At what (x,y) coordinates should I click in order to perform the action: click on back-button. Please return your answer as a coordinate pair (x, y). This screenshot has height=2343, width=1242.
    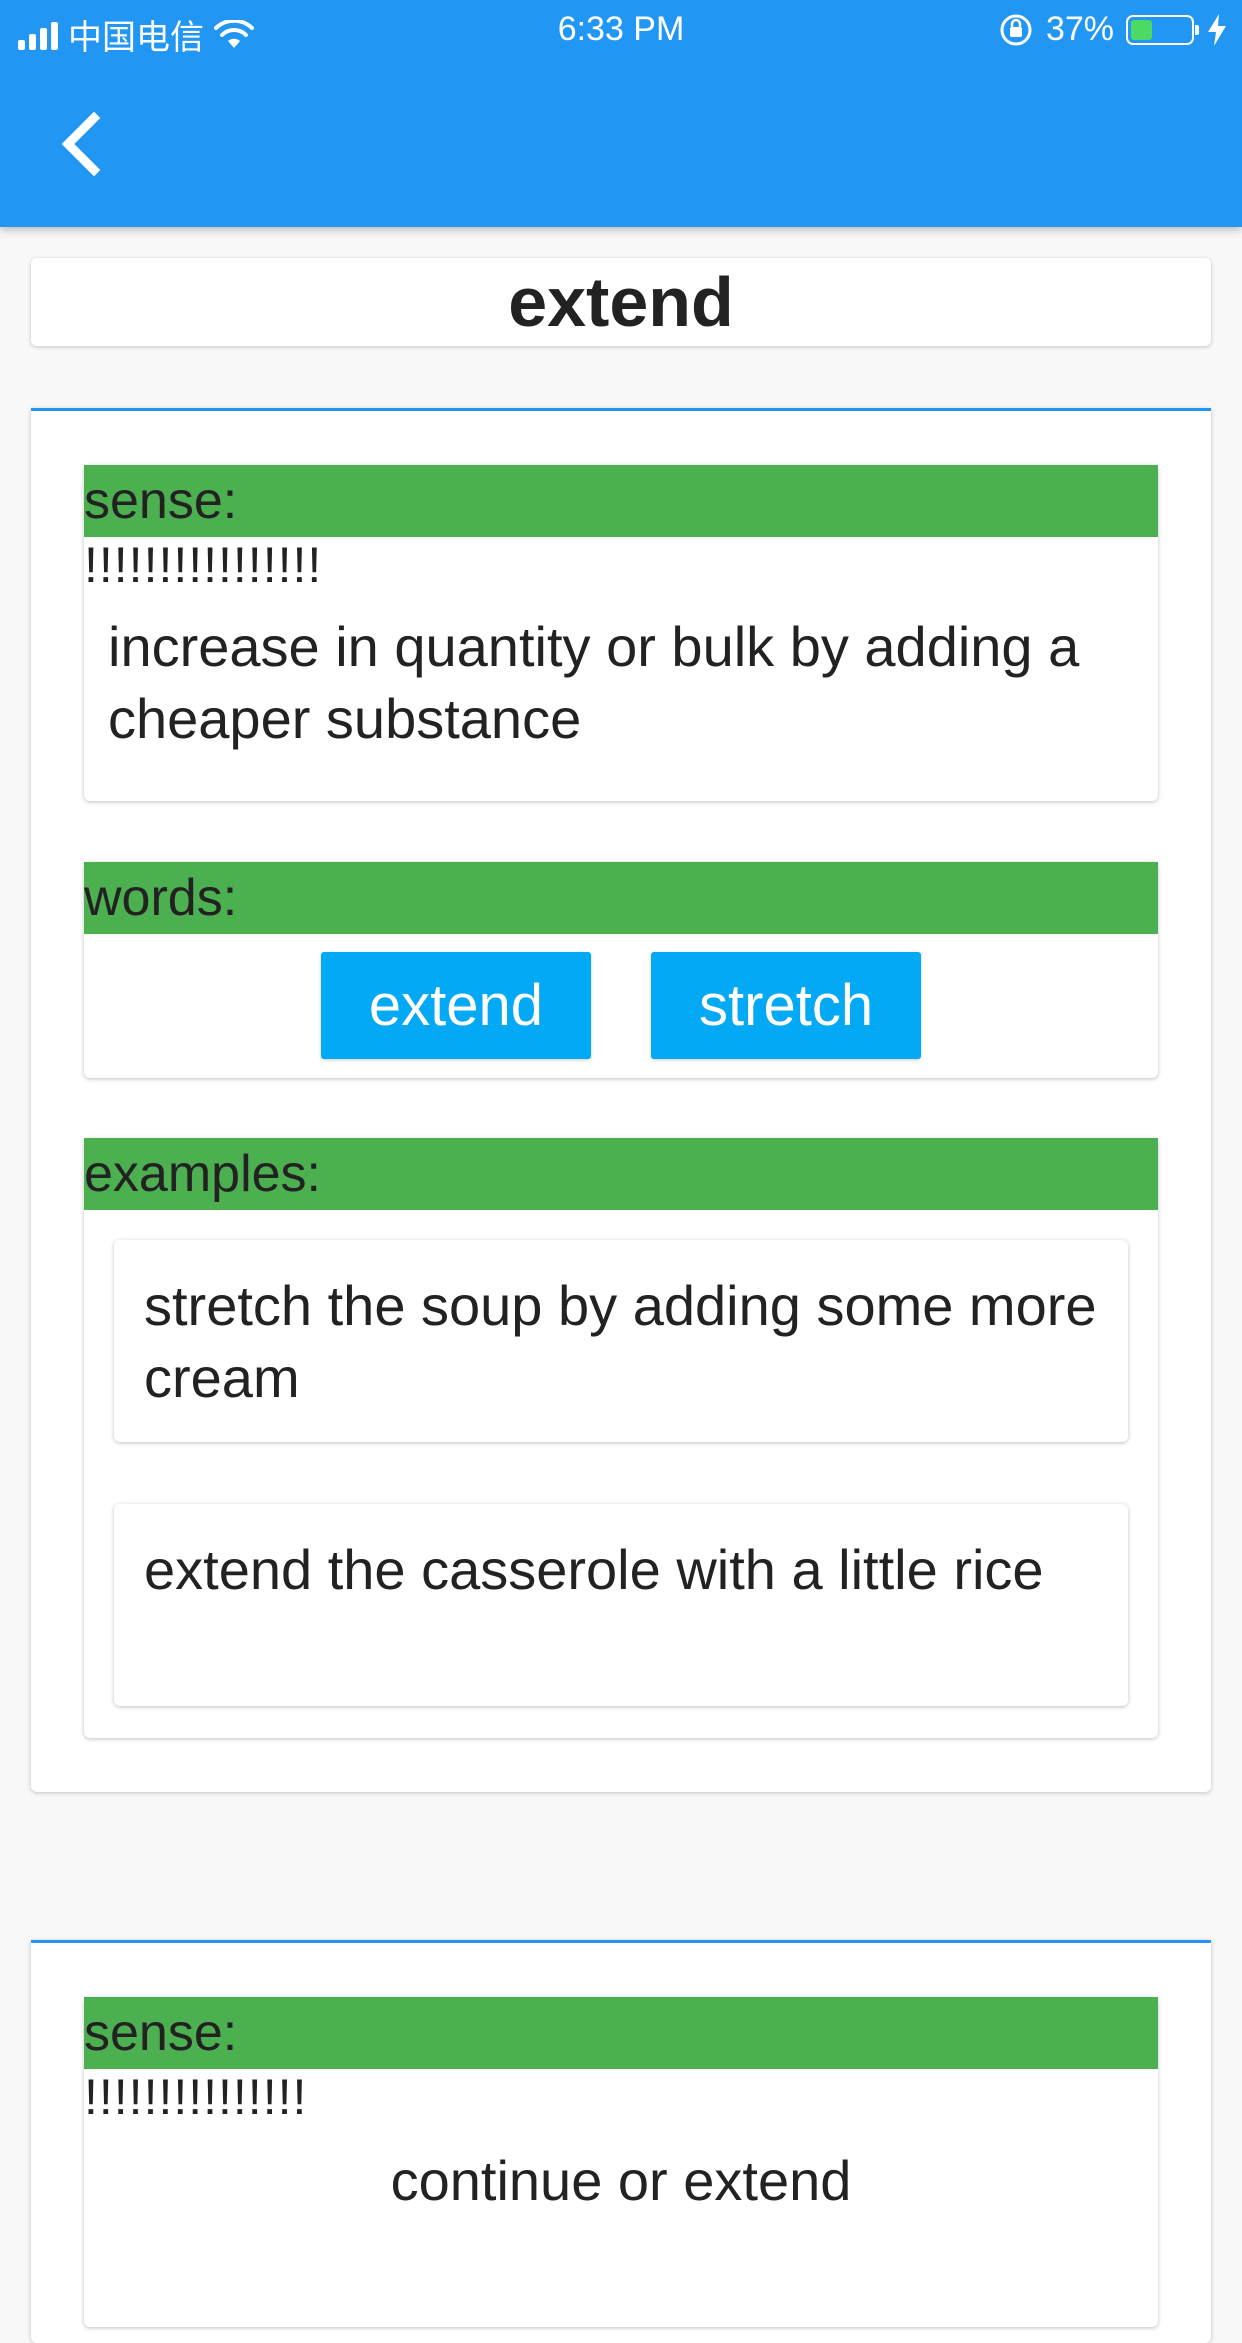
    Looking at the image, I should click on (80, 144).